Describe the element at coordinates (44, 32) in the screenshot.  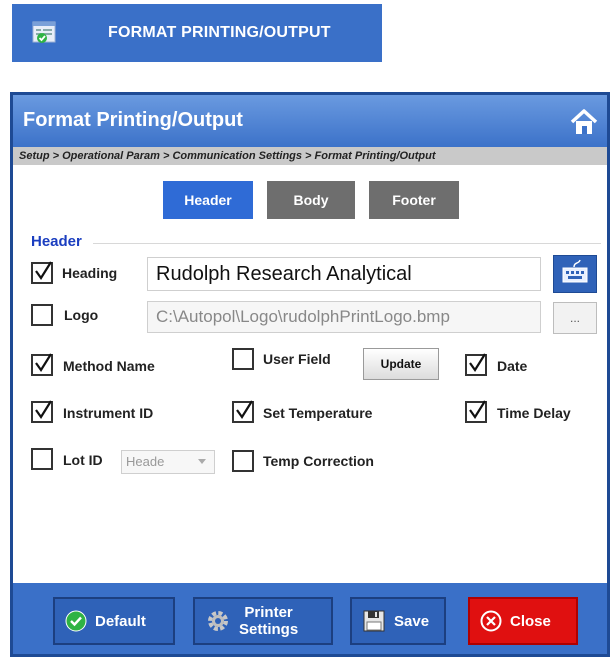
I see `settings-check-icon` at that location.